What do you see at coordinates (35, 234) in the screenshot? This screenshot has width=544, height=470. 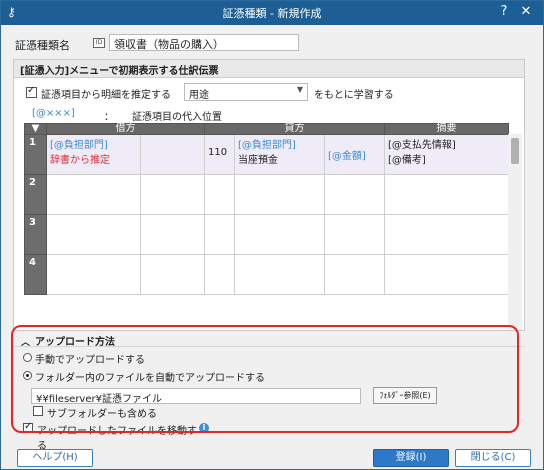 I see `row-number: 3` at bounding box center [35, 234].